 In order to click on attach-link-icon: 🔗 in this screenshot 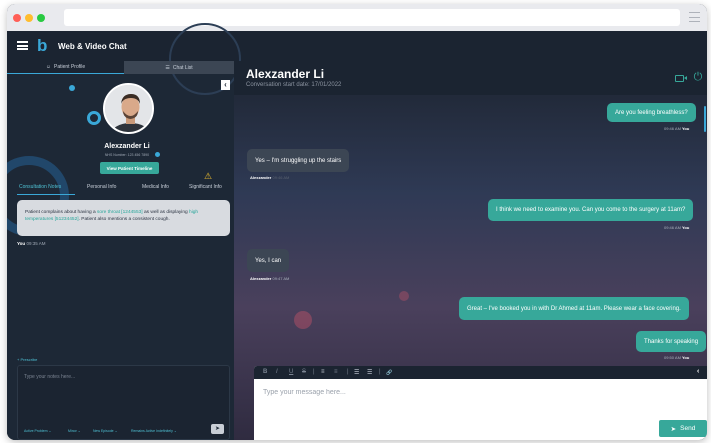, I will do `click(389, 373)`.